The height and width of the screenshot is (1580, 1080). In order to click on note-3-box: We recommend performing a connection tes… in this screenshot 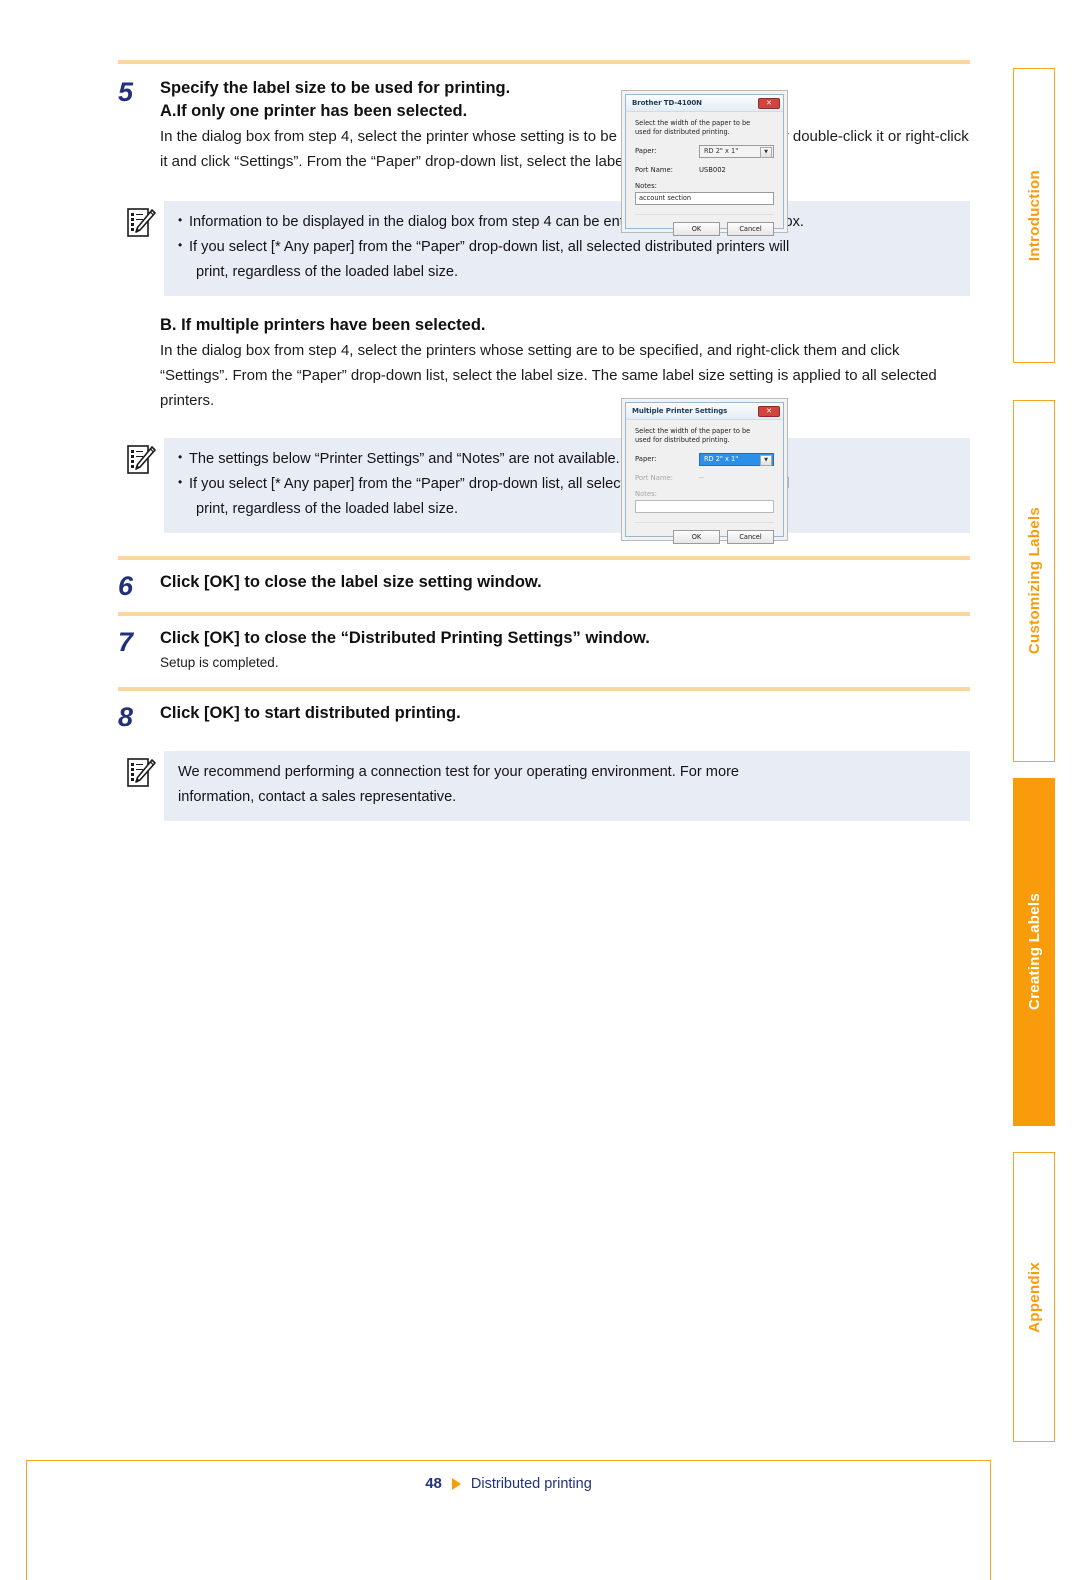, I will do `click(567, 786)`.